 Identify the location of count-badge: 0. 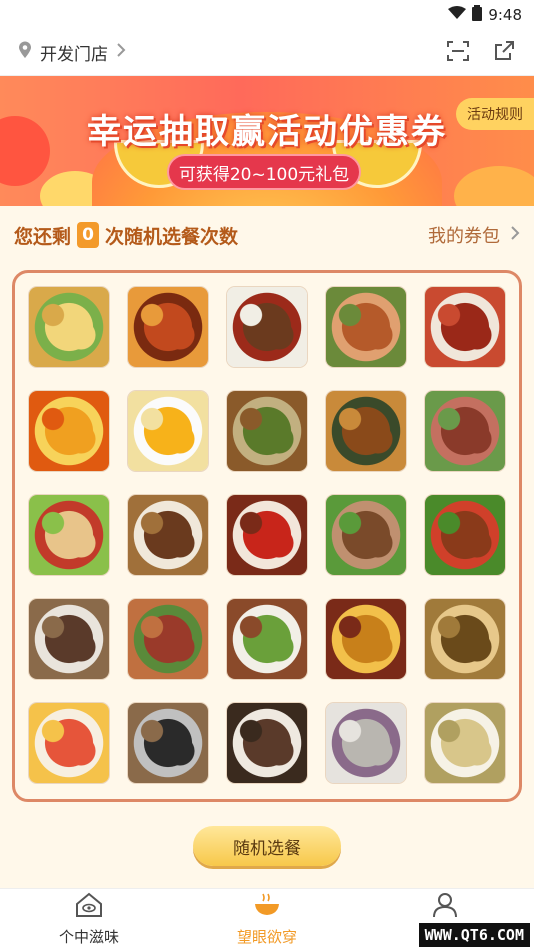
(88, 235).